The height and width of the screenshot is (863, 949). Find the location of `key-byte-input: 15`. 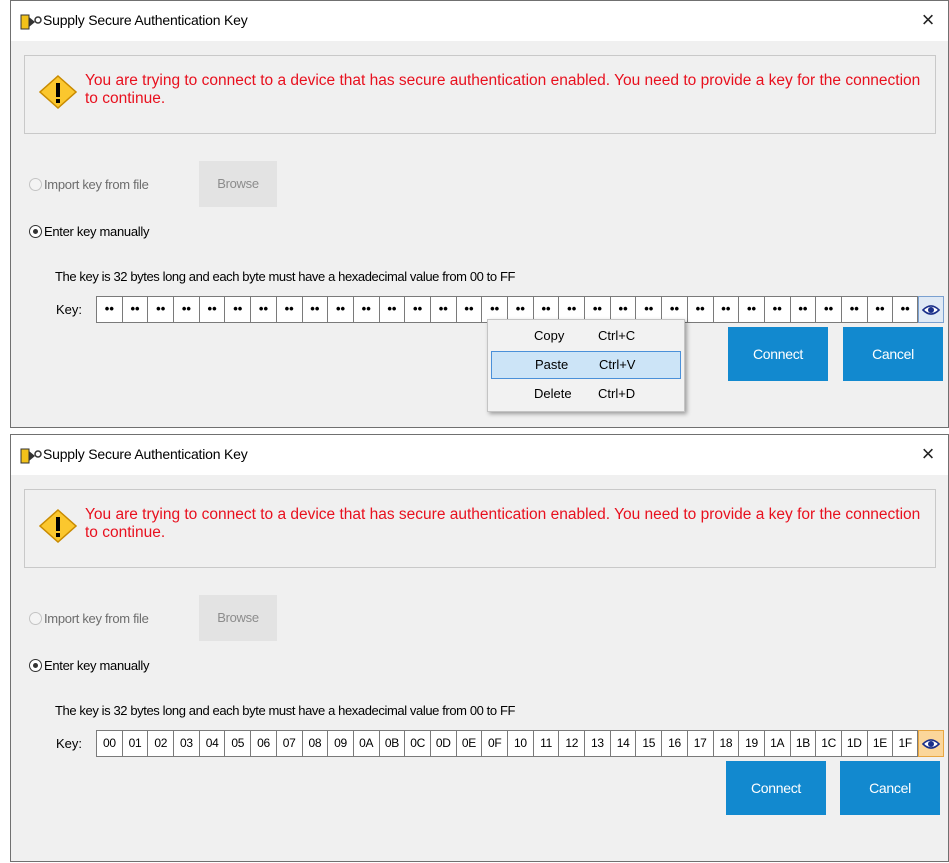

key-byte-input: 15 is located at coordinates (648, 743).